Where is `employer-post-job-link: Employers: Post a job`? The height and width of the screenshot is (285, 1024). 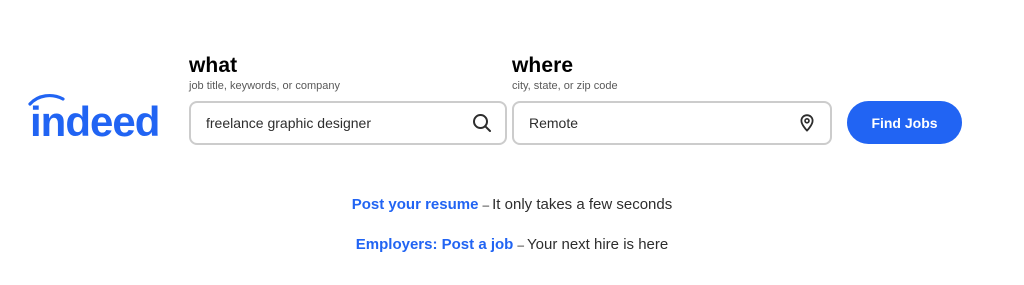 employer-post-job-link: Employers: Post a job is located at coordinates (435, 244).